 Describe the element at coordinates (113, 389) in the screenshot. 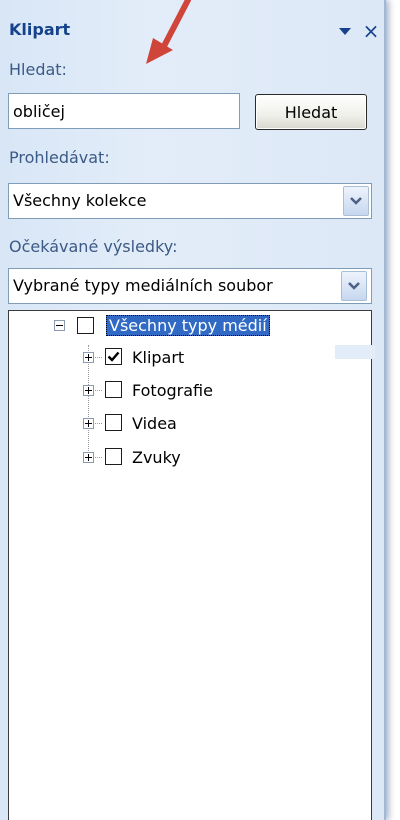

I see `fotografie-checkbox` at that location.